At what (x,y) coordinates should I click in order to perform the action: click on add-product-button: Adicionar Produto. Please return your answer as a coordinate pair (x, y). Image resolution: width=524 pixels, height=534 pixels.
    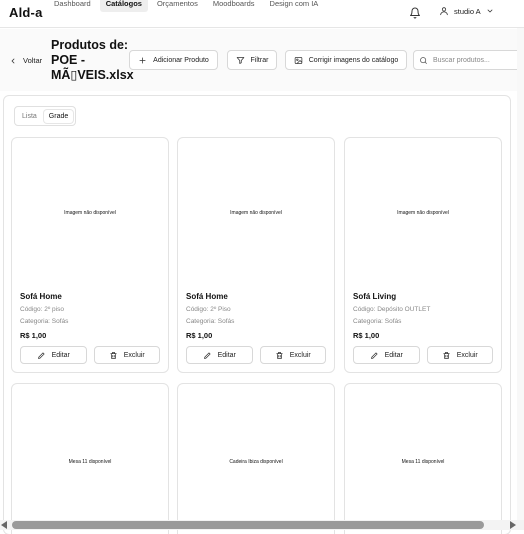
    Looking at the image, I should click on (173, 60).